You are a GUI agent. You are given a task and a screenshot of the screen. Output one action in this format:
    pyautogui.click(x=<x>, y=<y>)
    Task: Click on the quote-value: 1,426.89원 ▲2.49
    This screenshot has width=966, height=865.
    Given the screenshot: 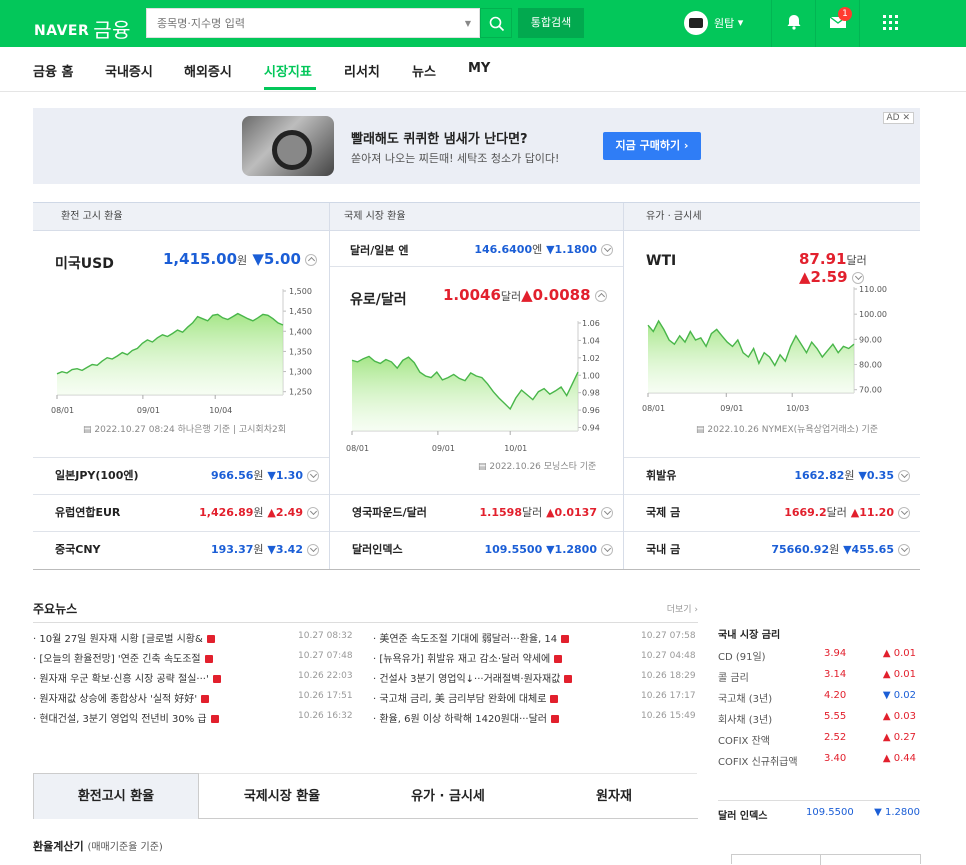 What is the action you would take?
    pyautogui.click(x=259, y=513)
    